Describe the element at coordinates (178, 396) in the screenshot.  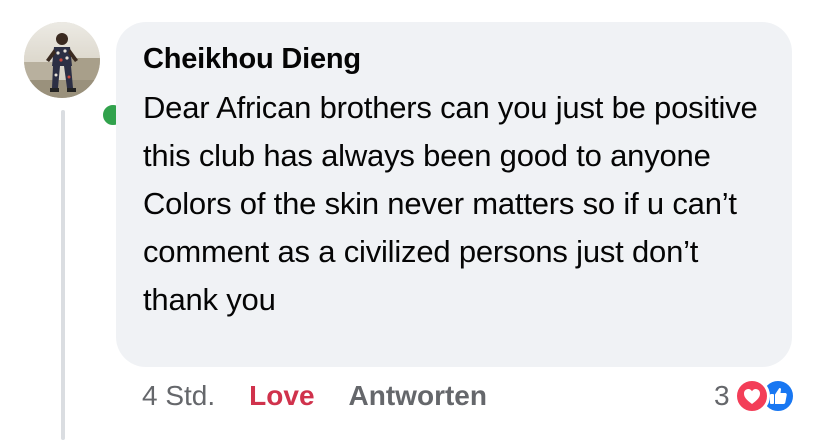
I see `comment-timestamp: 4 Std.` at that location.